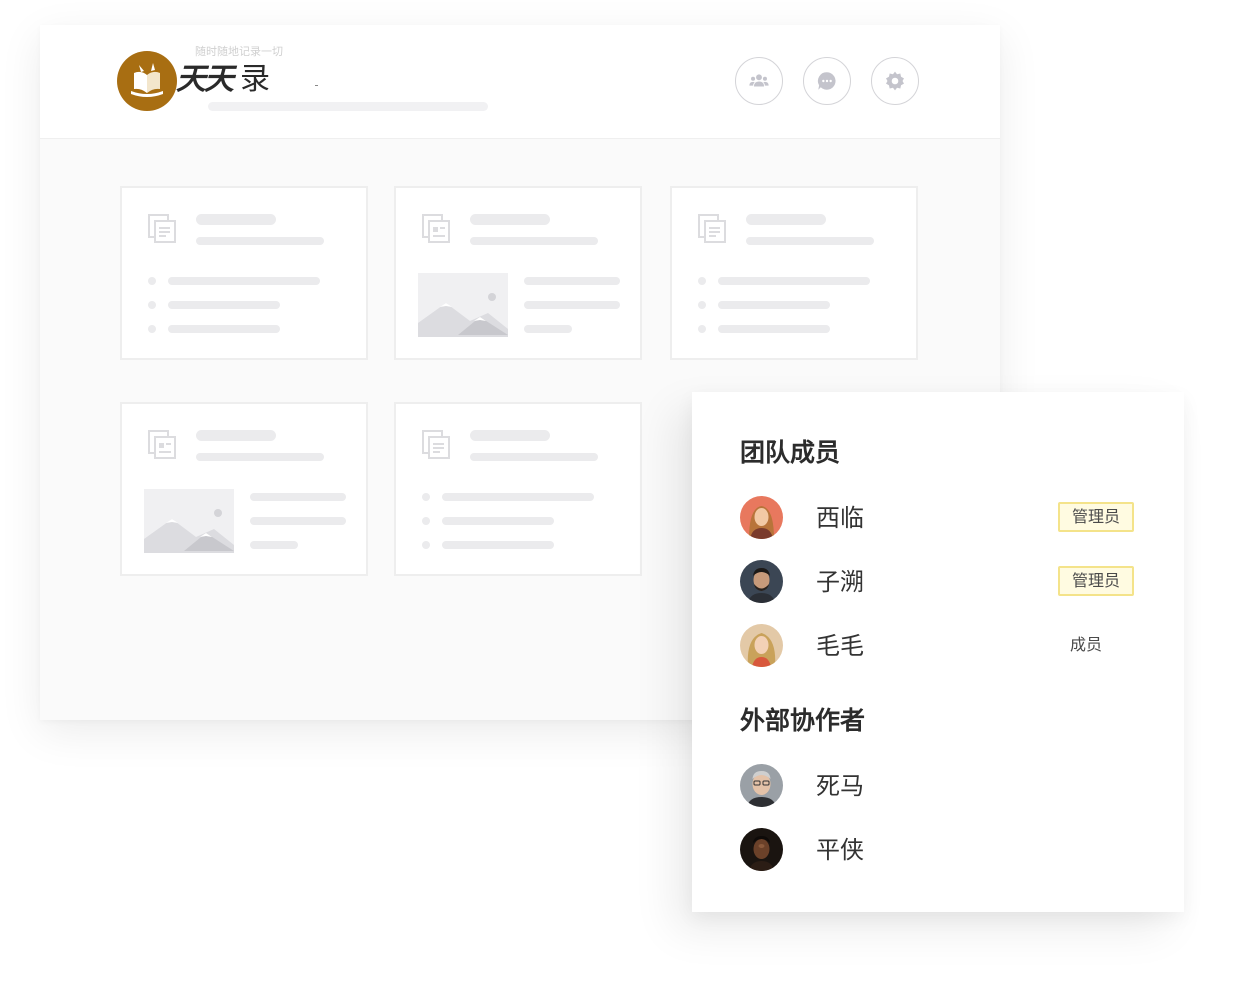 The height and width of the screenshot is (990, 1246). I want to click on logo-text-light: 录, so click(255, 79).